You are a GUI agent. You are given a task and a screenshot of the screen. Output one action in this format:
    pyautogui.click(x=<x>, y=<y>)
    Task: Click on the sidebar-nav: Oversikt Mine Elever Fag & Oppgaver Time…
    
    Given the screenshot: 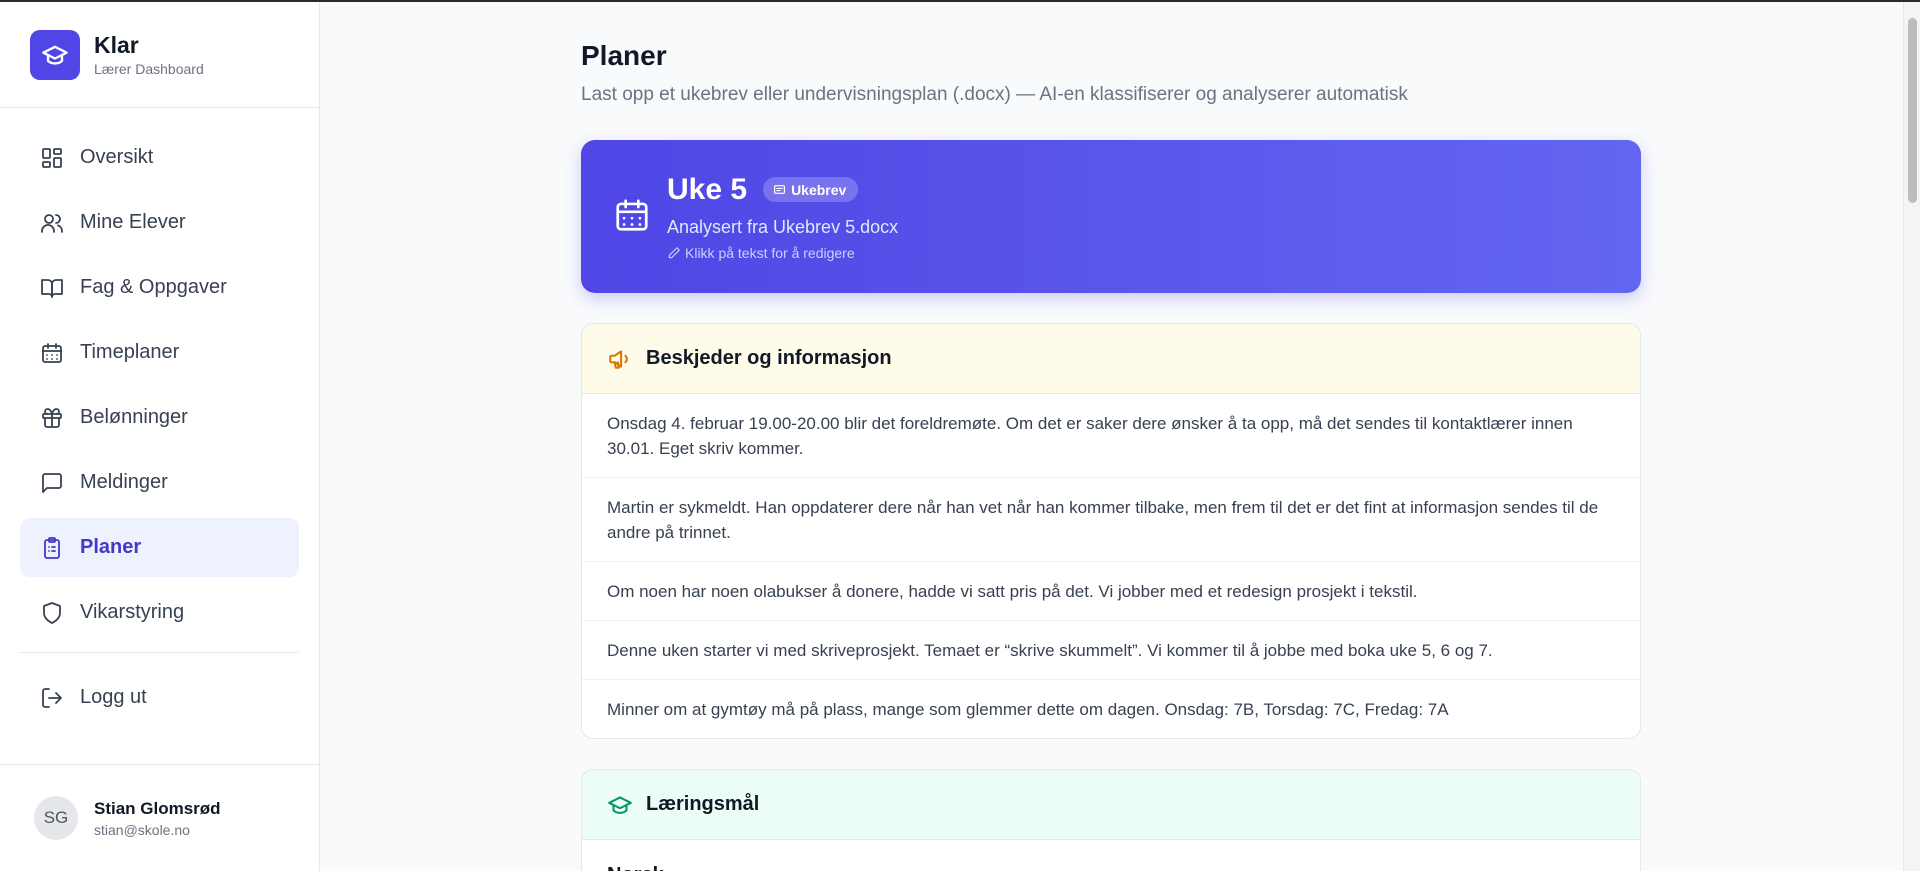 What is the action you would take?
    pyautogui.click(x=159, y=417)
    